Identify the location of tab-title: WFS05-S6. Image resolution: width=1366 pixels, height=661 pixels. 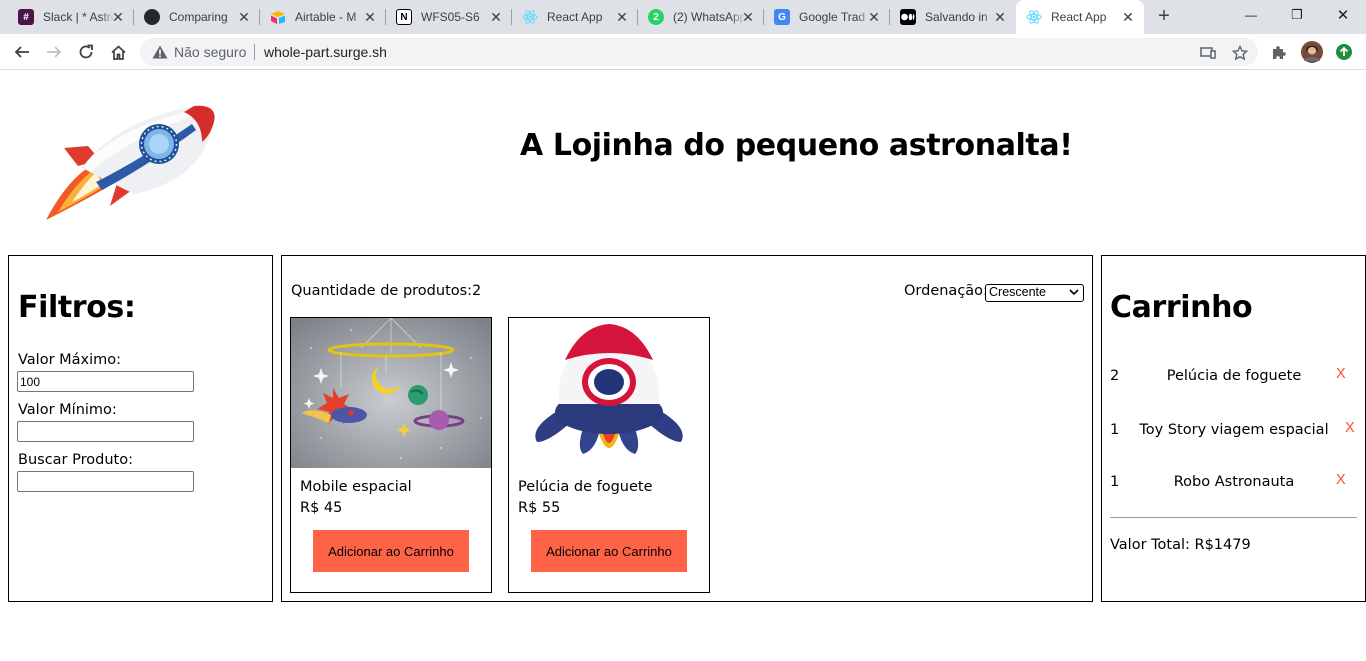
(450, 17).